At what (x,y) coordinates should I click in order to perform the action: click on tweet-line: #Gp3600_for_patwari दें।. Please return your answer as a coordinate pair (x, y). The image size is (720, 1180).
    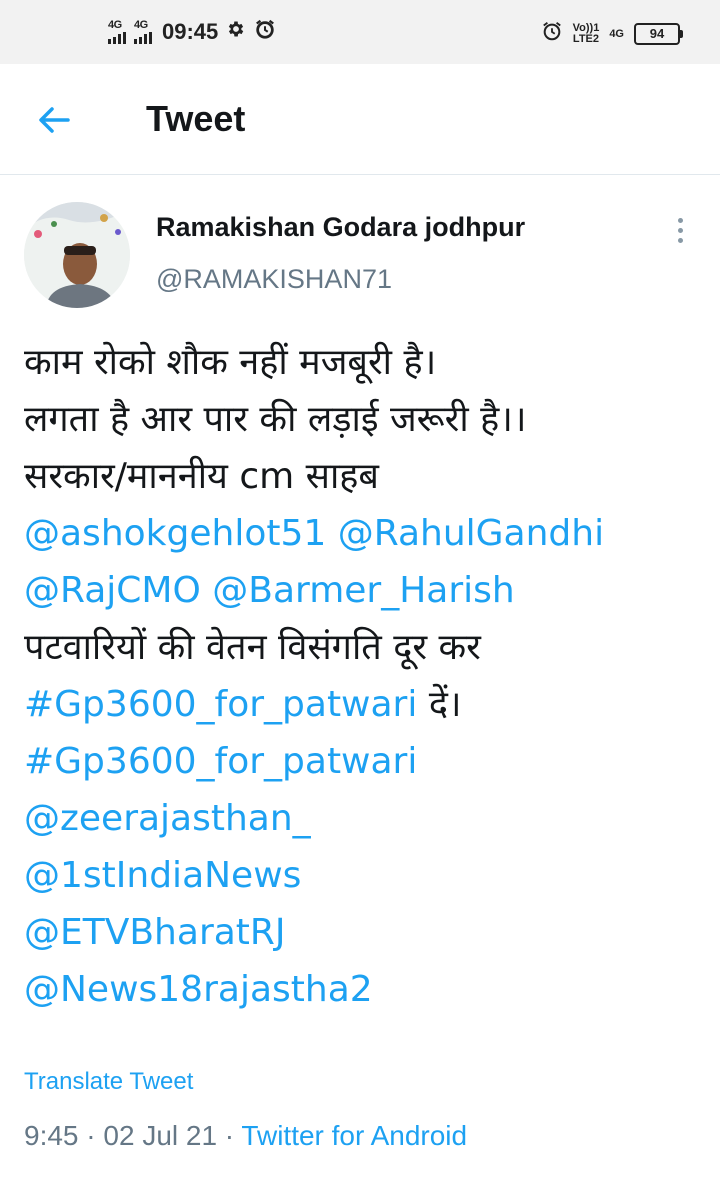
    Looking at the image, I should click on (364, 704).